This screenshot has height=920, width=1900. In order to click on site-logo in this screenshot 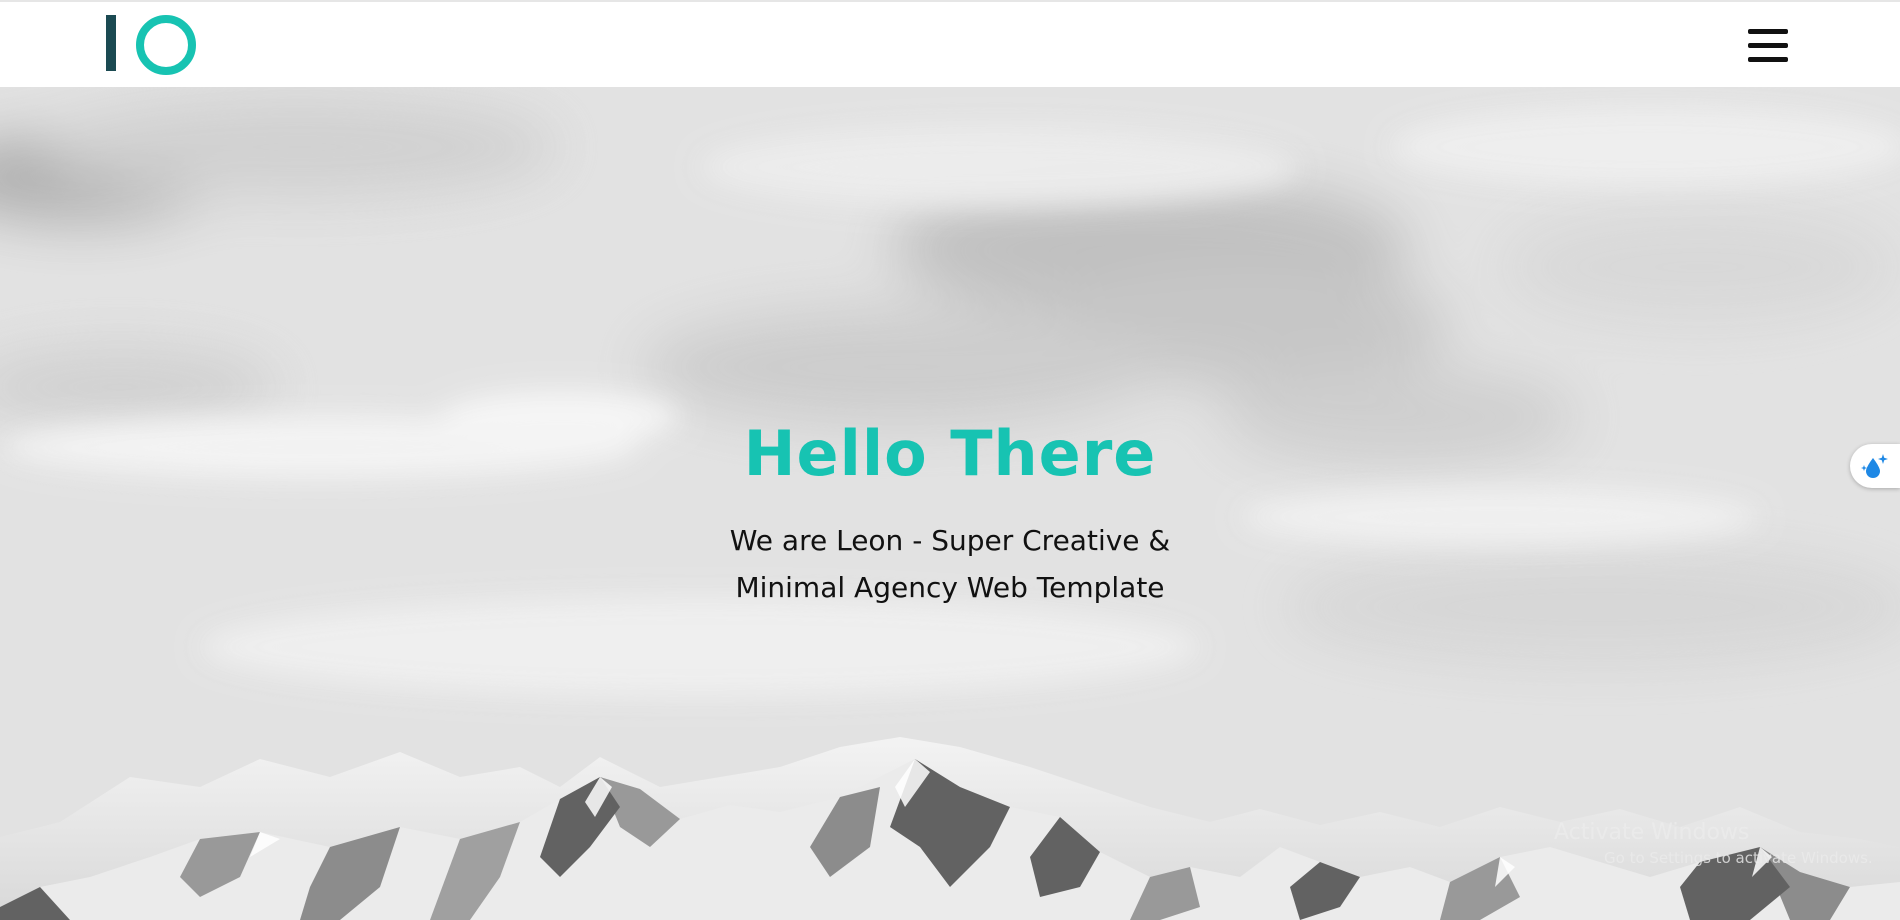, I will do `click(151, 43)`.